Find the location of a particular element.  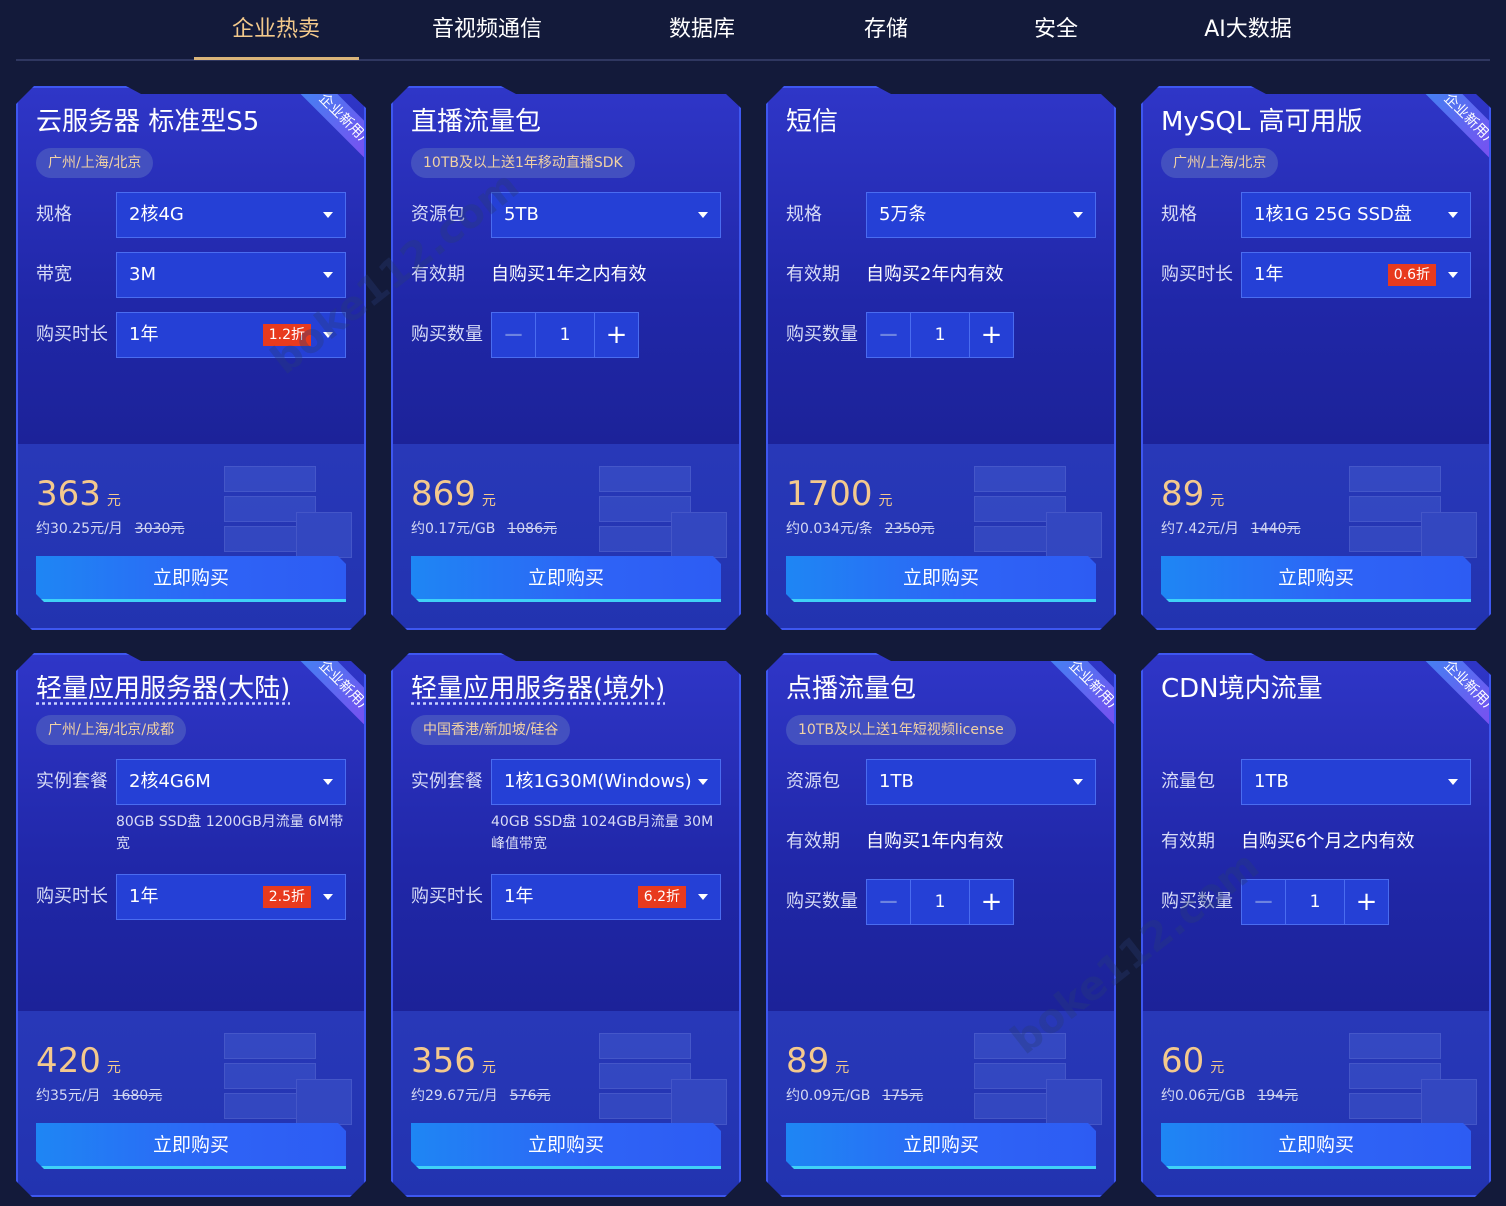

unit-price-line: 约0.06元/GB 194元 is located at coordinates (1229, 1095).